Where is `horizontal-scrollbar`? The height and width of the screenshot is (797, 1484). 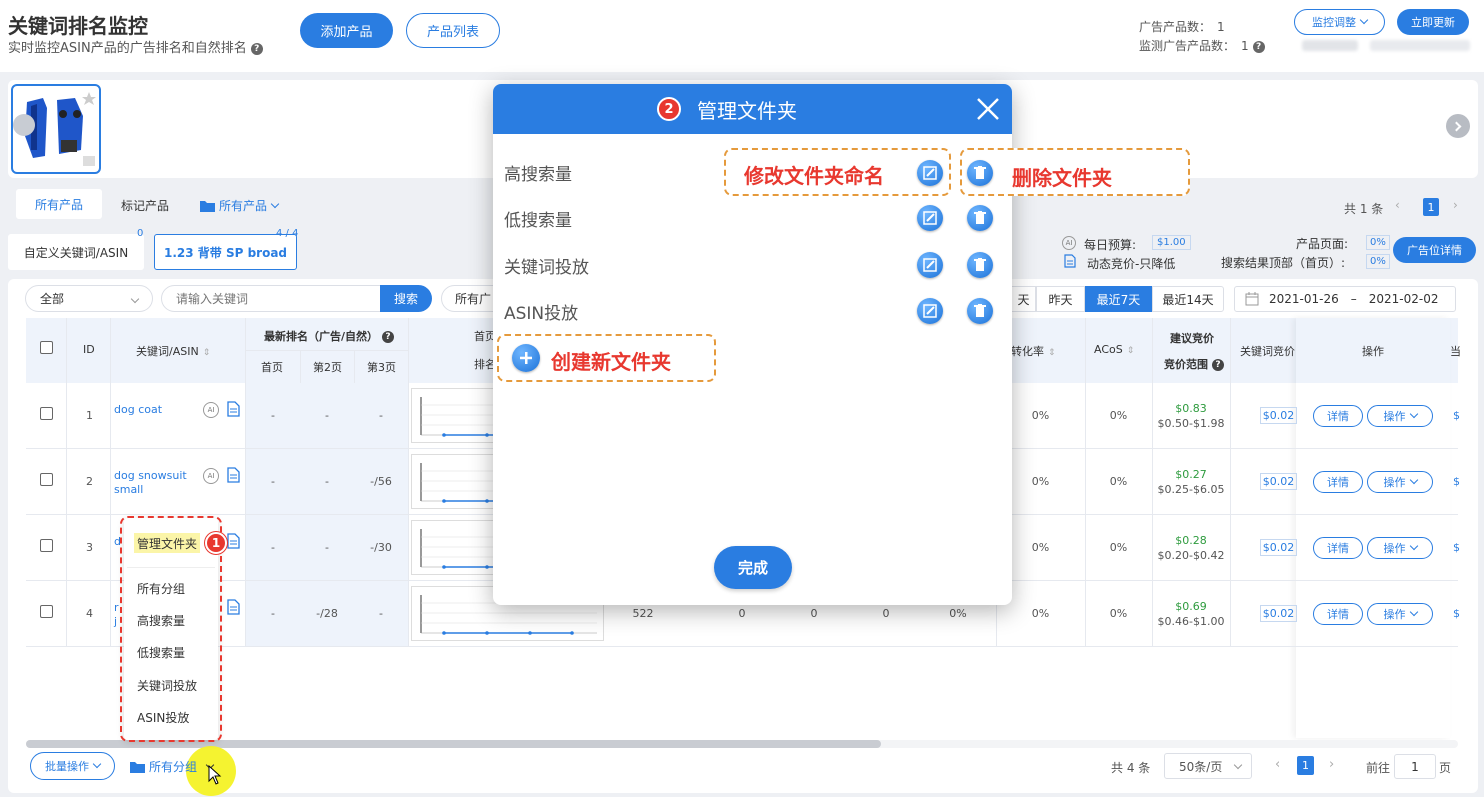
horizontal-scrollbar is located at coordinates (742, 744).